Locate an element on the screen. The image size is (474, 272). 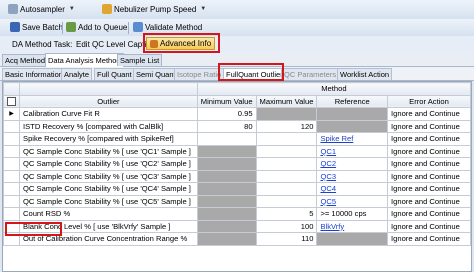
reference-link: QC2 is located at coordinates (328, 163).